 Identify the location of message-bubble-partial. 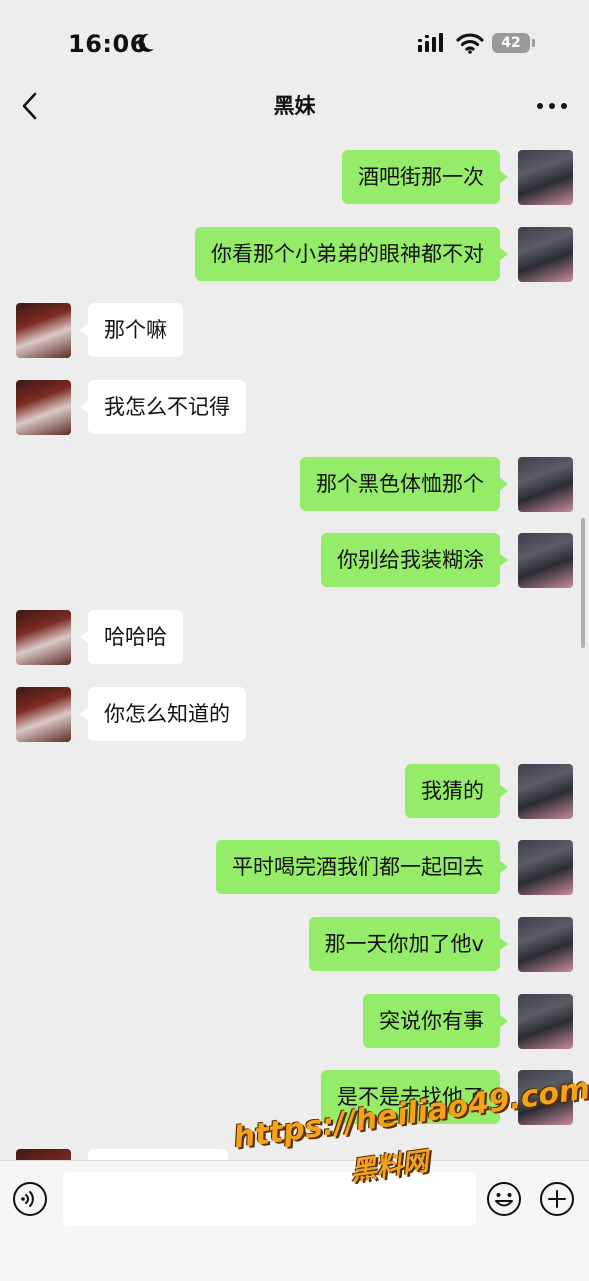
(158, 1154).